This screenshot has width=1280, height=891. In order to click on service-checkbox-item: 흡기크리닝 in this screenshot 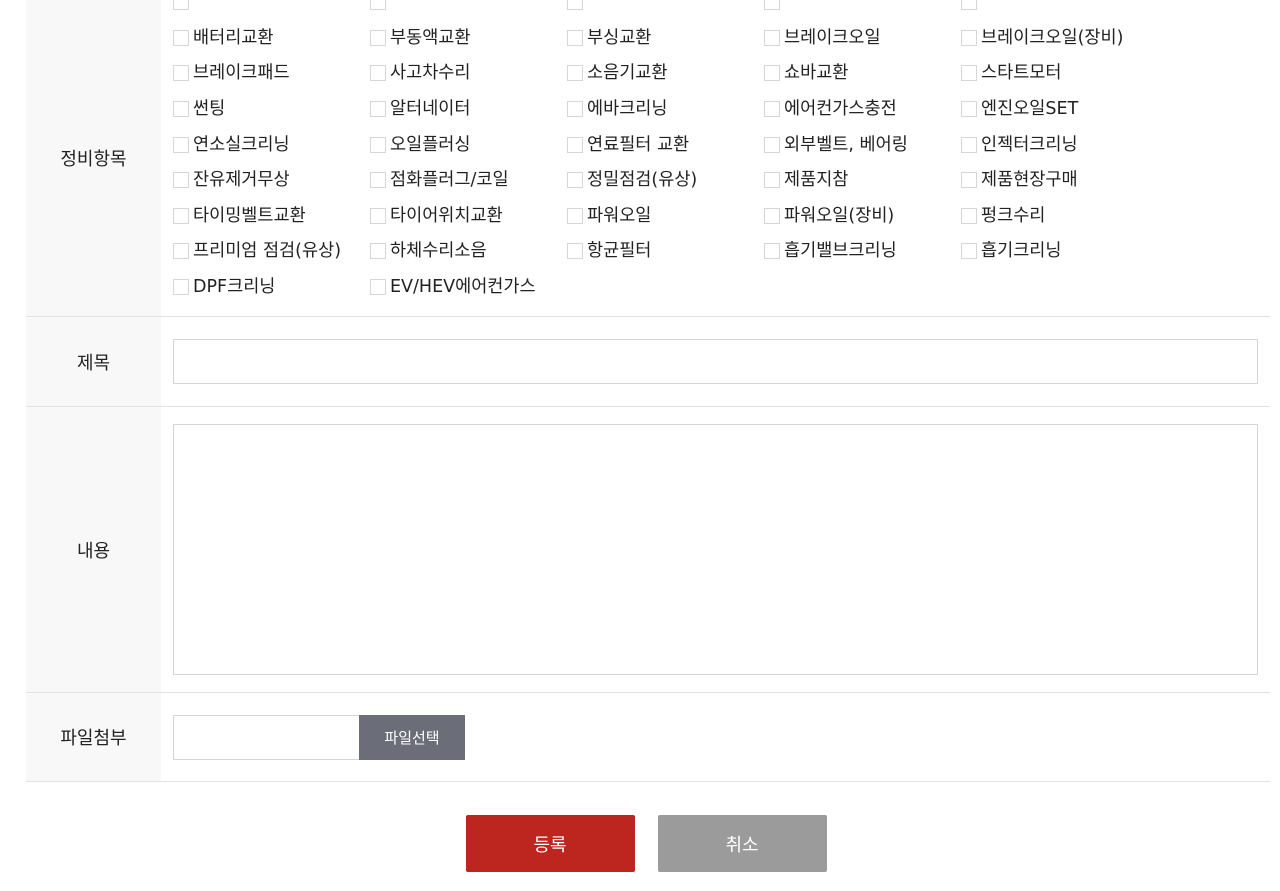, I will do `click(1059, 250)`.